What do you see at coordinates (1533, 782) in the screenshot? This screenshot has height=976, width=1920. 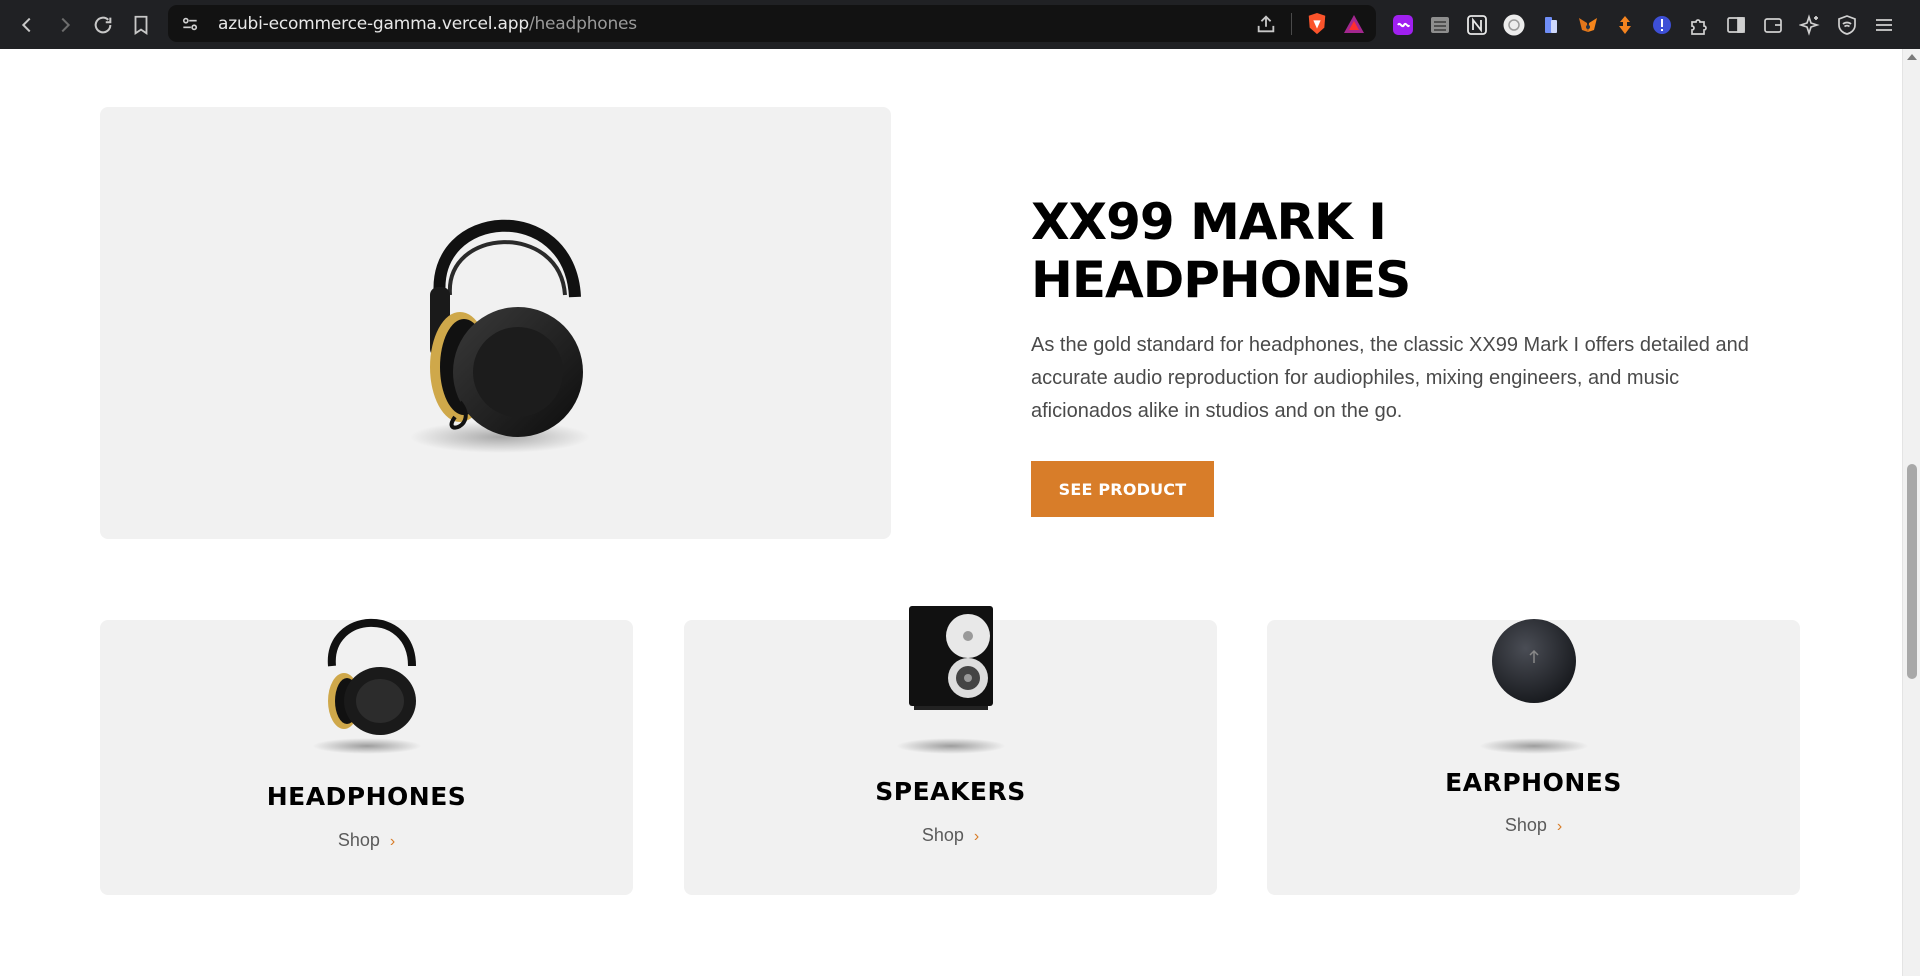 I see `category-title: EARPHONES` at bounding box center [1533, 782].